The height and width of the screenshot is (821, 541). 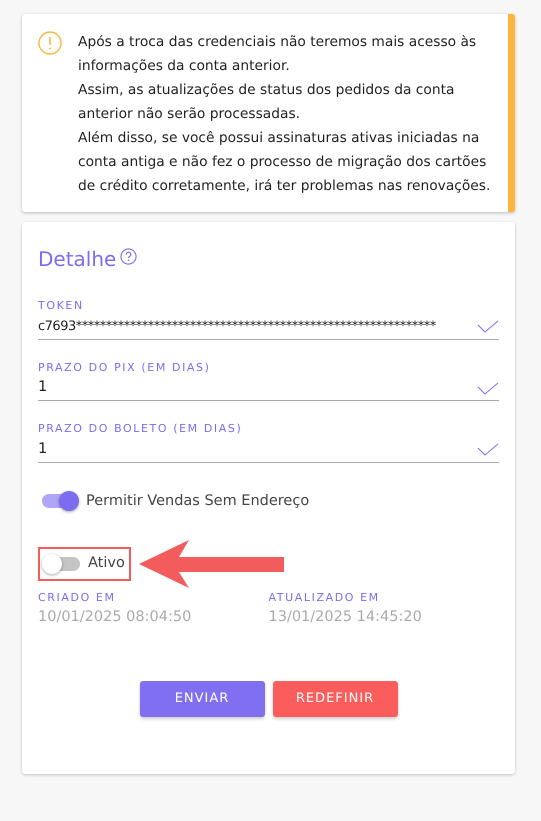 I want to click on field-label: PRAZO DO BOLETO (EM DIAS), so click(x=141, y=429).